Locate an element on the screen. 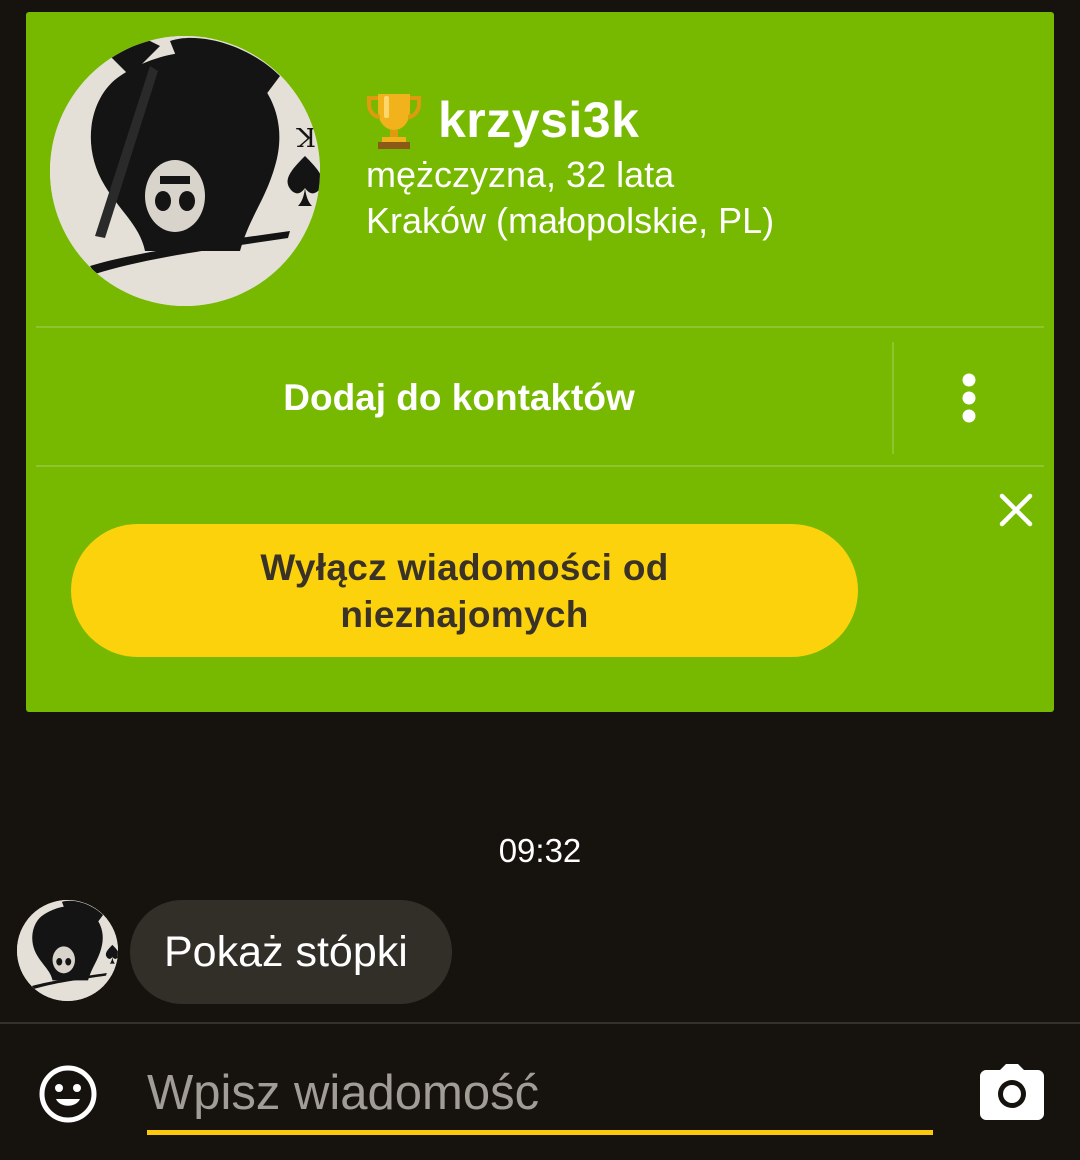  emoji-button is located at coordinates (68, 1094).